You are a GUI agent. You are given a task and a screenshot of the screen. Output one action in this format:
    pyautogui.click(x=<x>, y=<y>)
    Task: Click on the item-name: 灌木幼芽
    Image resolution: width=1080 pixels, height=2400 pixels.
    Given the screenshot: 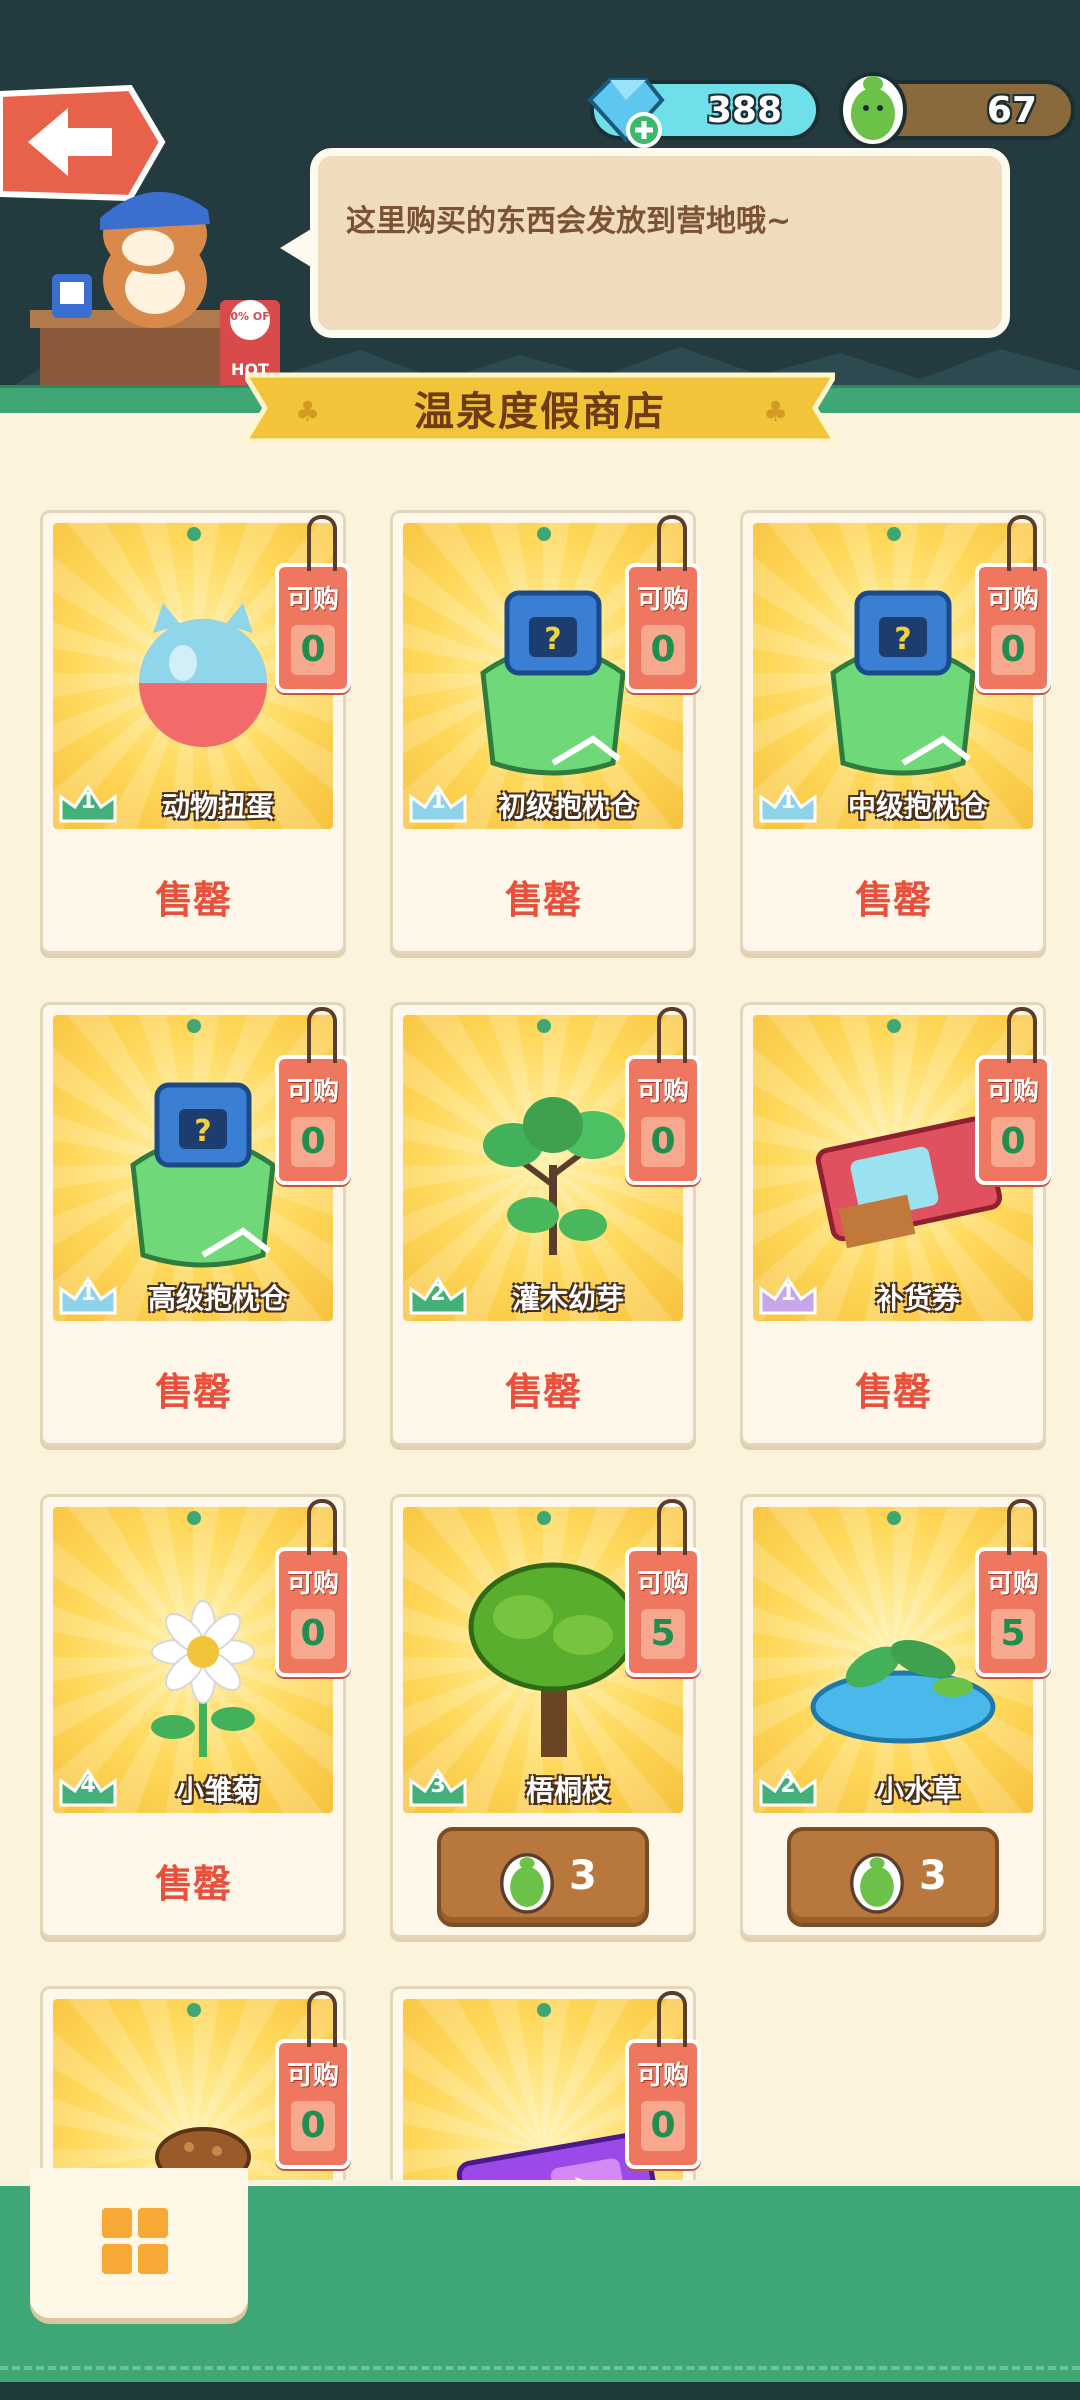 What is the action you would take?
    pyautogui.click(x=567, y=1298)
    